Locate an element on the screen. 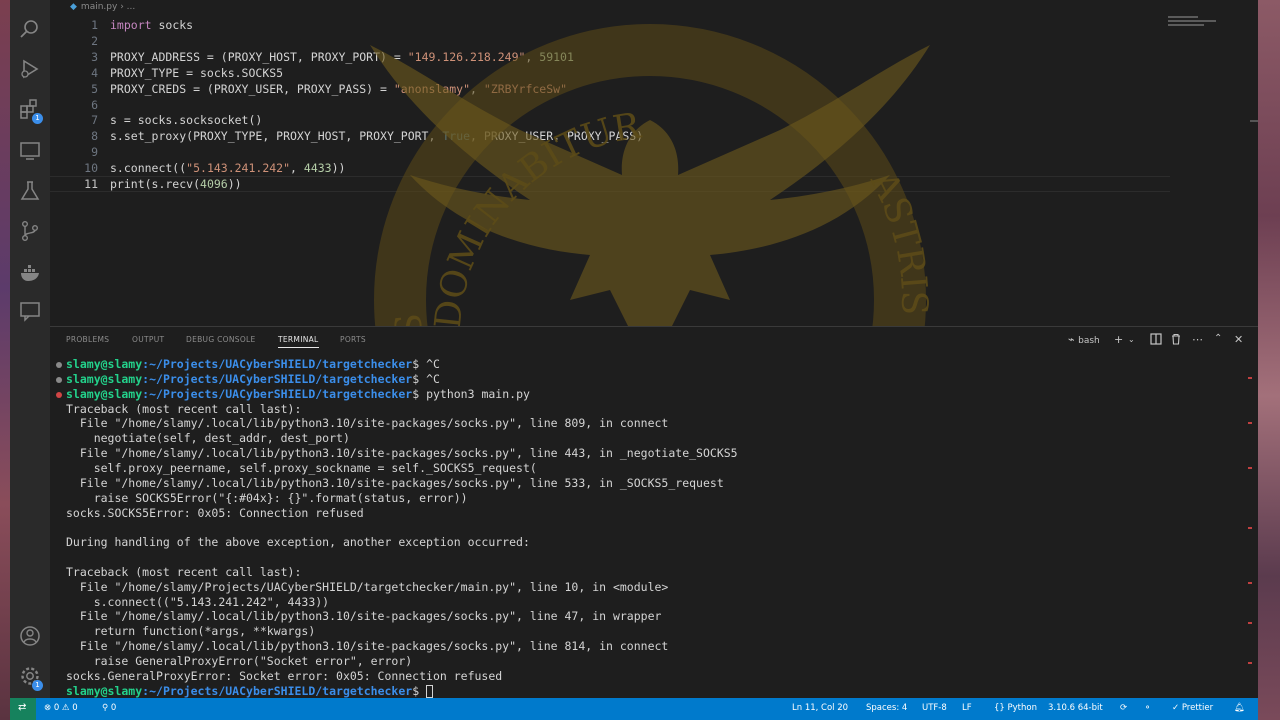  minimap is located at coordinates (1198, 26).